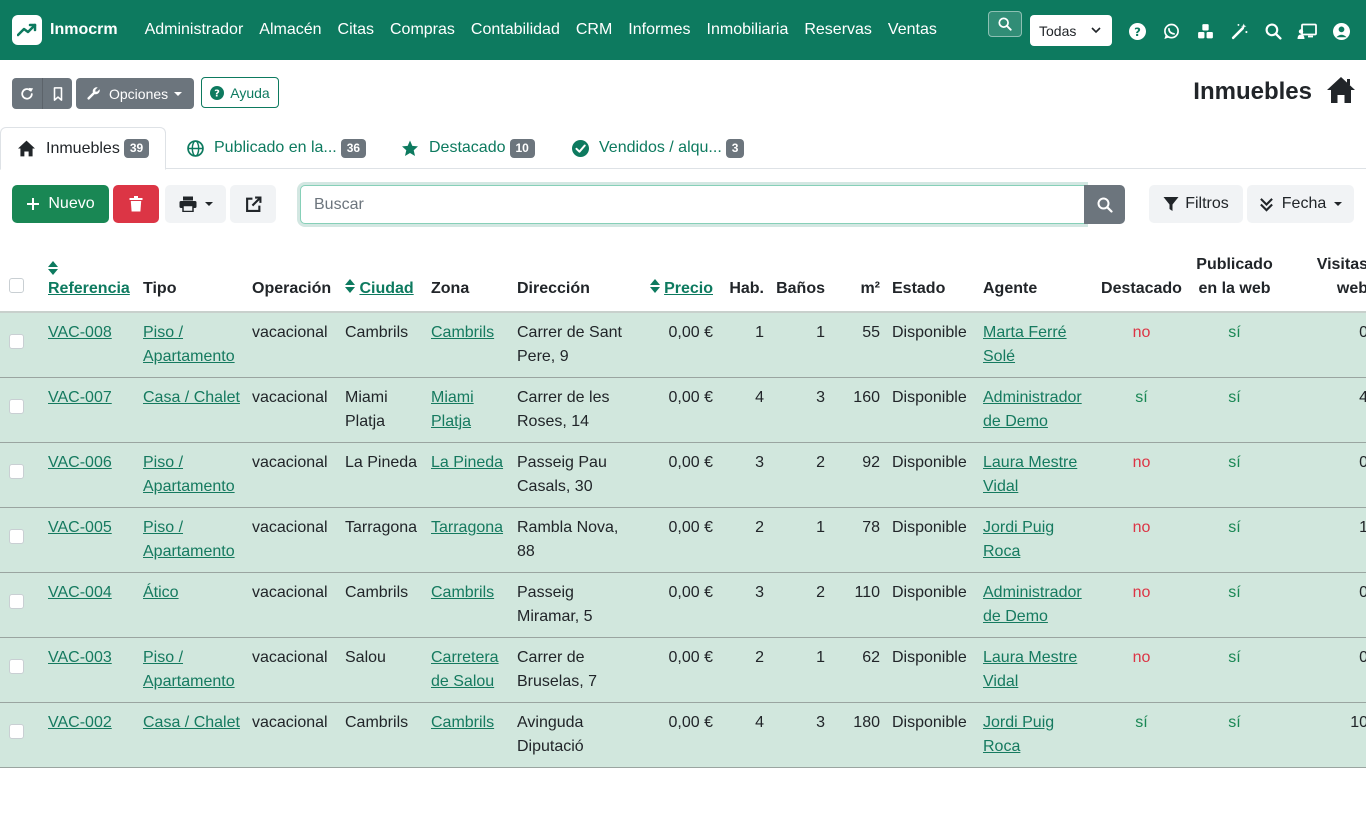 The image size is (1366, 820). What do you see at coordinates (80, 592) in the screenshot?
I see `reference-link: VAC-004` at bounding box center [80, 592].